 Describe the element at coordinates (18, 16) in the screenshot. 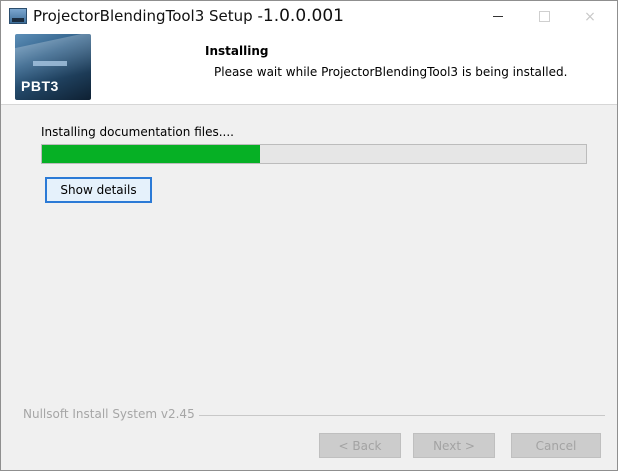

I see `app-icon` at that location.